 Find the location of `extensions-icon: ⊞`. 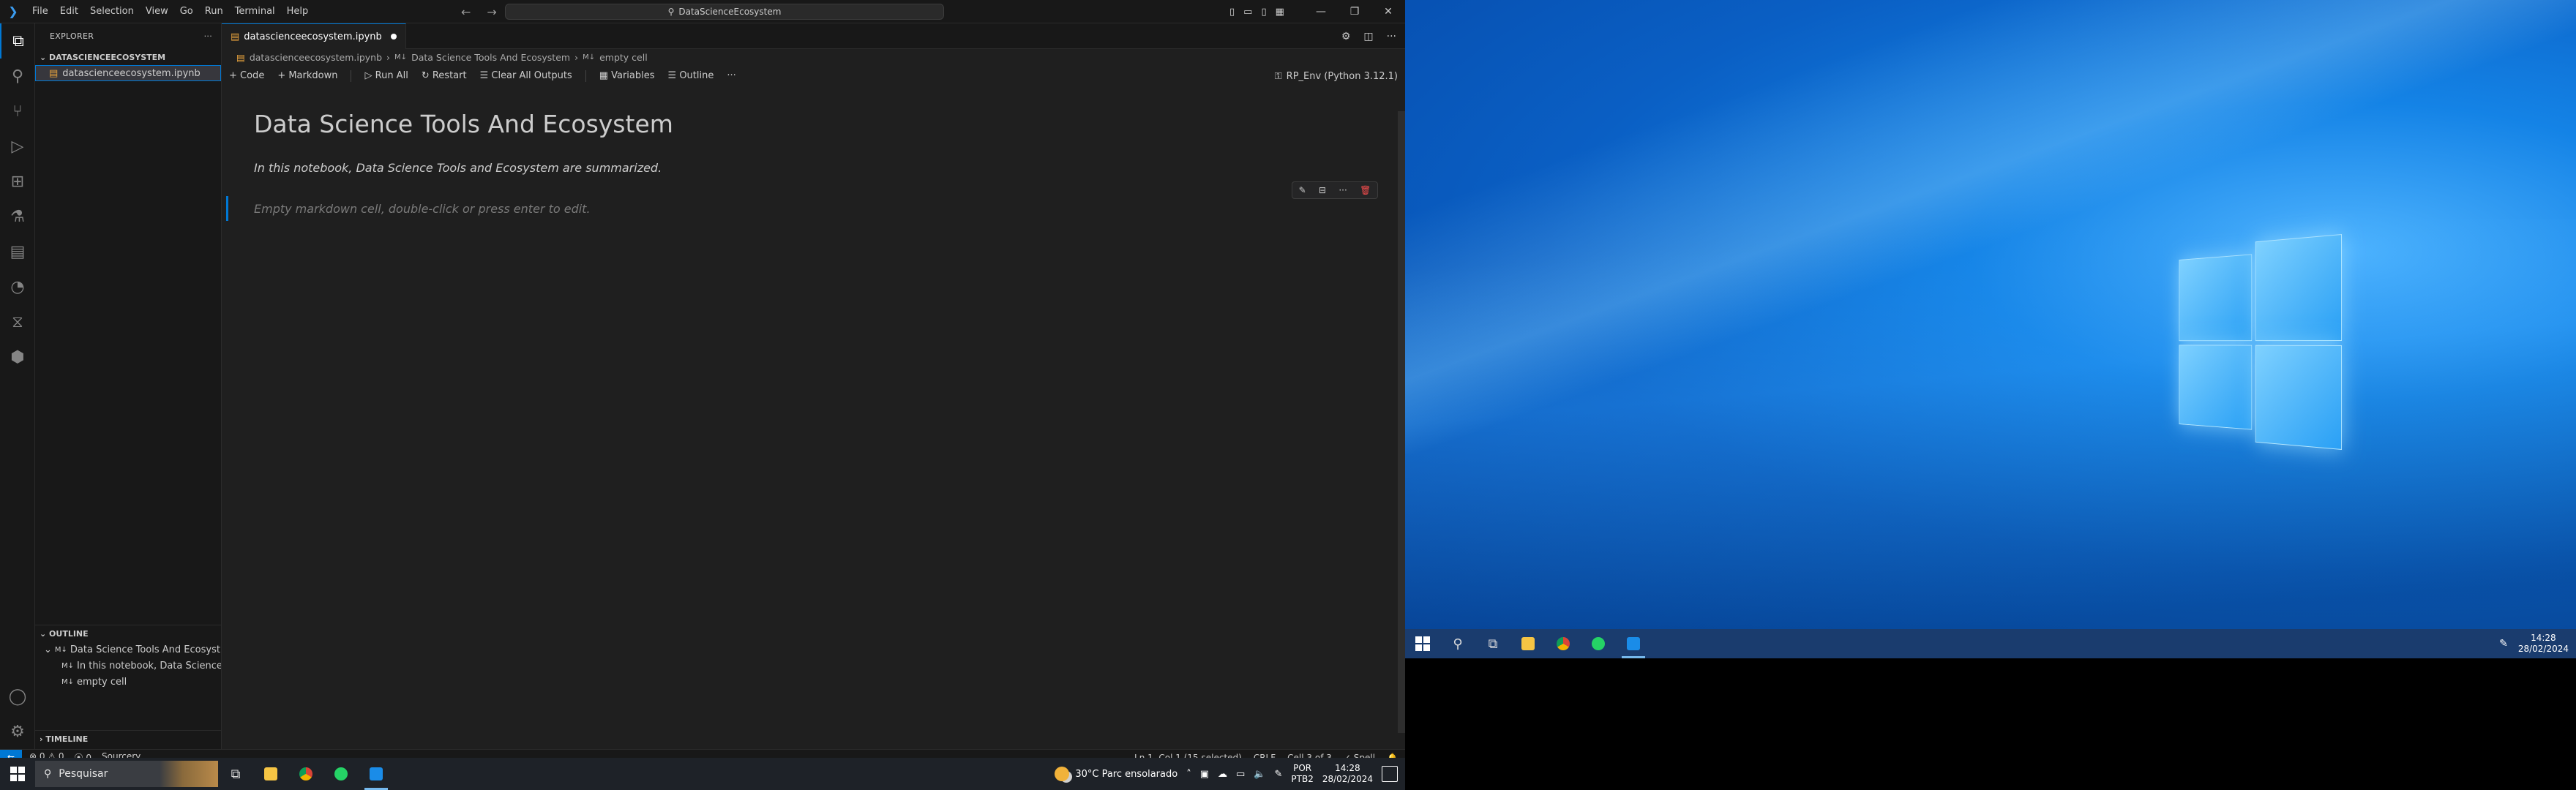

extensions-icon: ⊞ is located at coordinates (17, 181).